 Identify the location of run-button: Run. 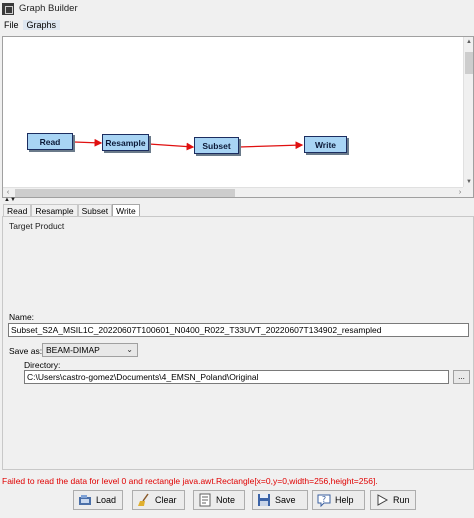
(393, 500).